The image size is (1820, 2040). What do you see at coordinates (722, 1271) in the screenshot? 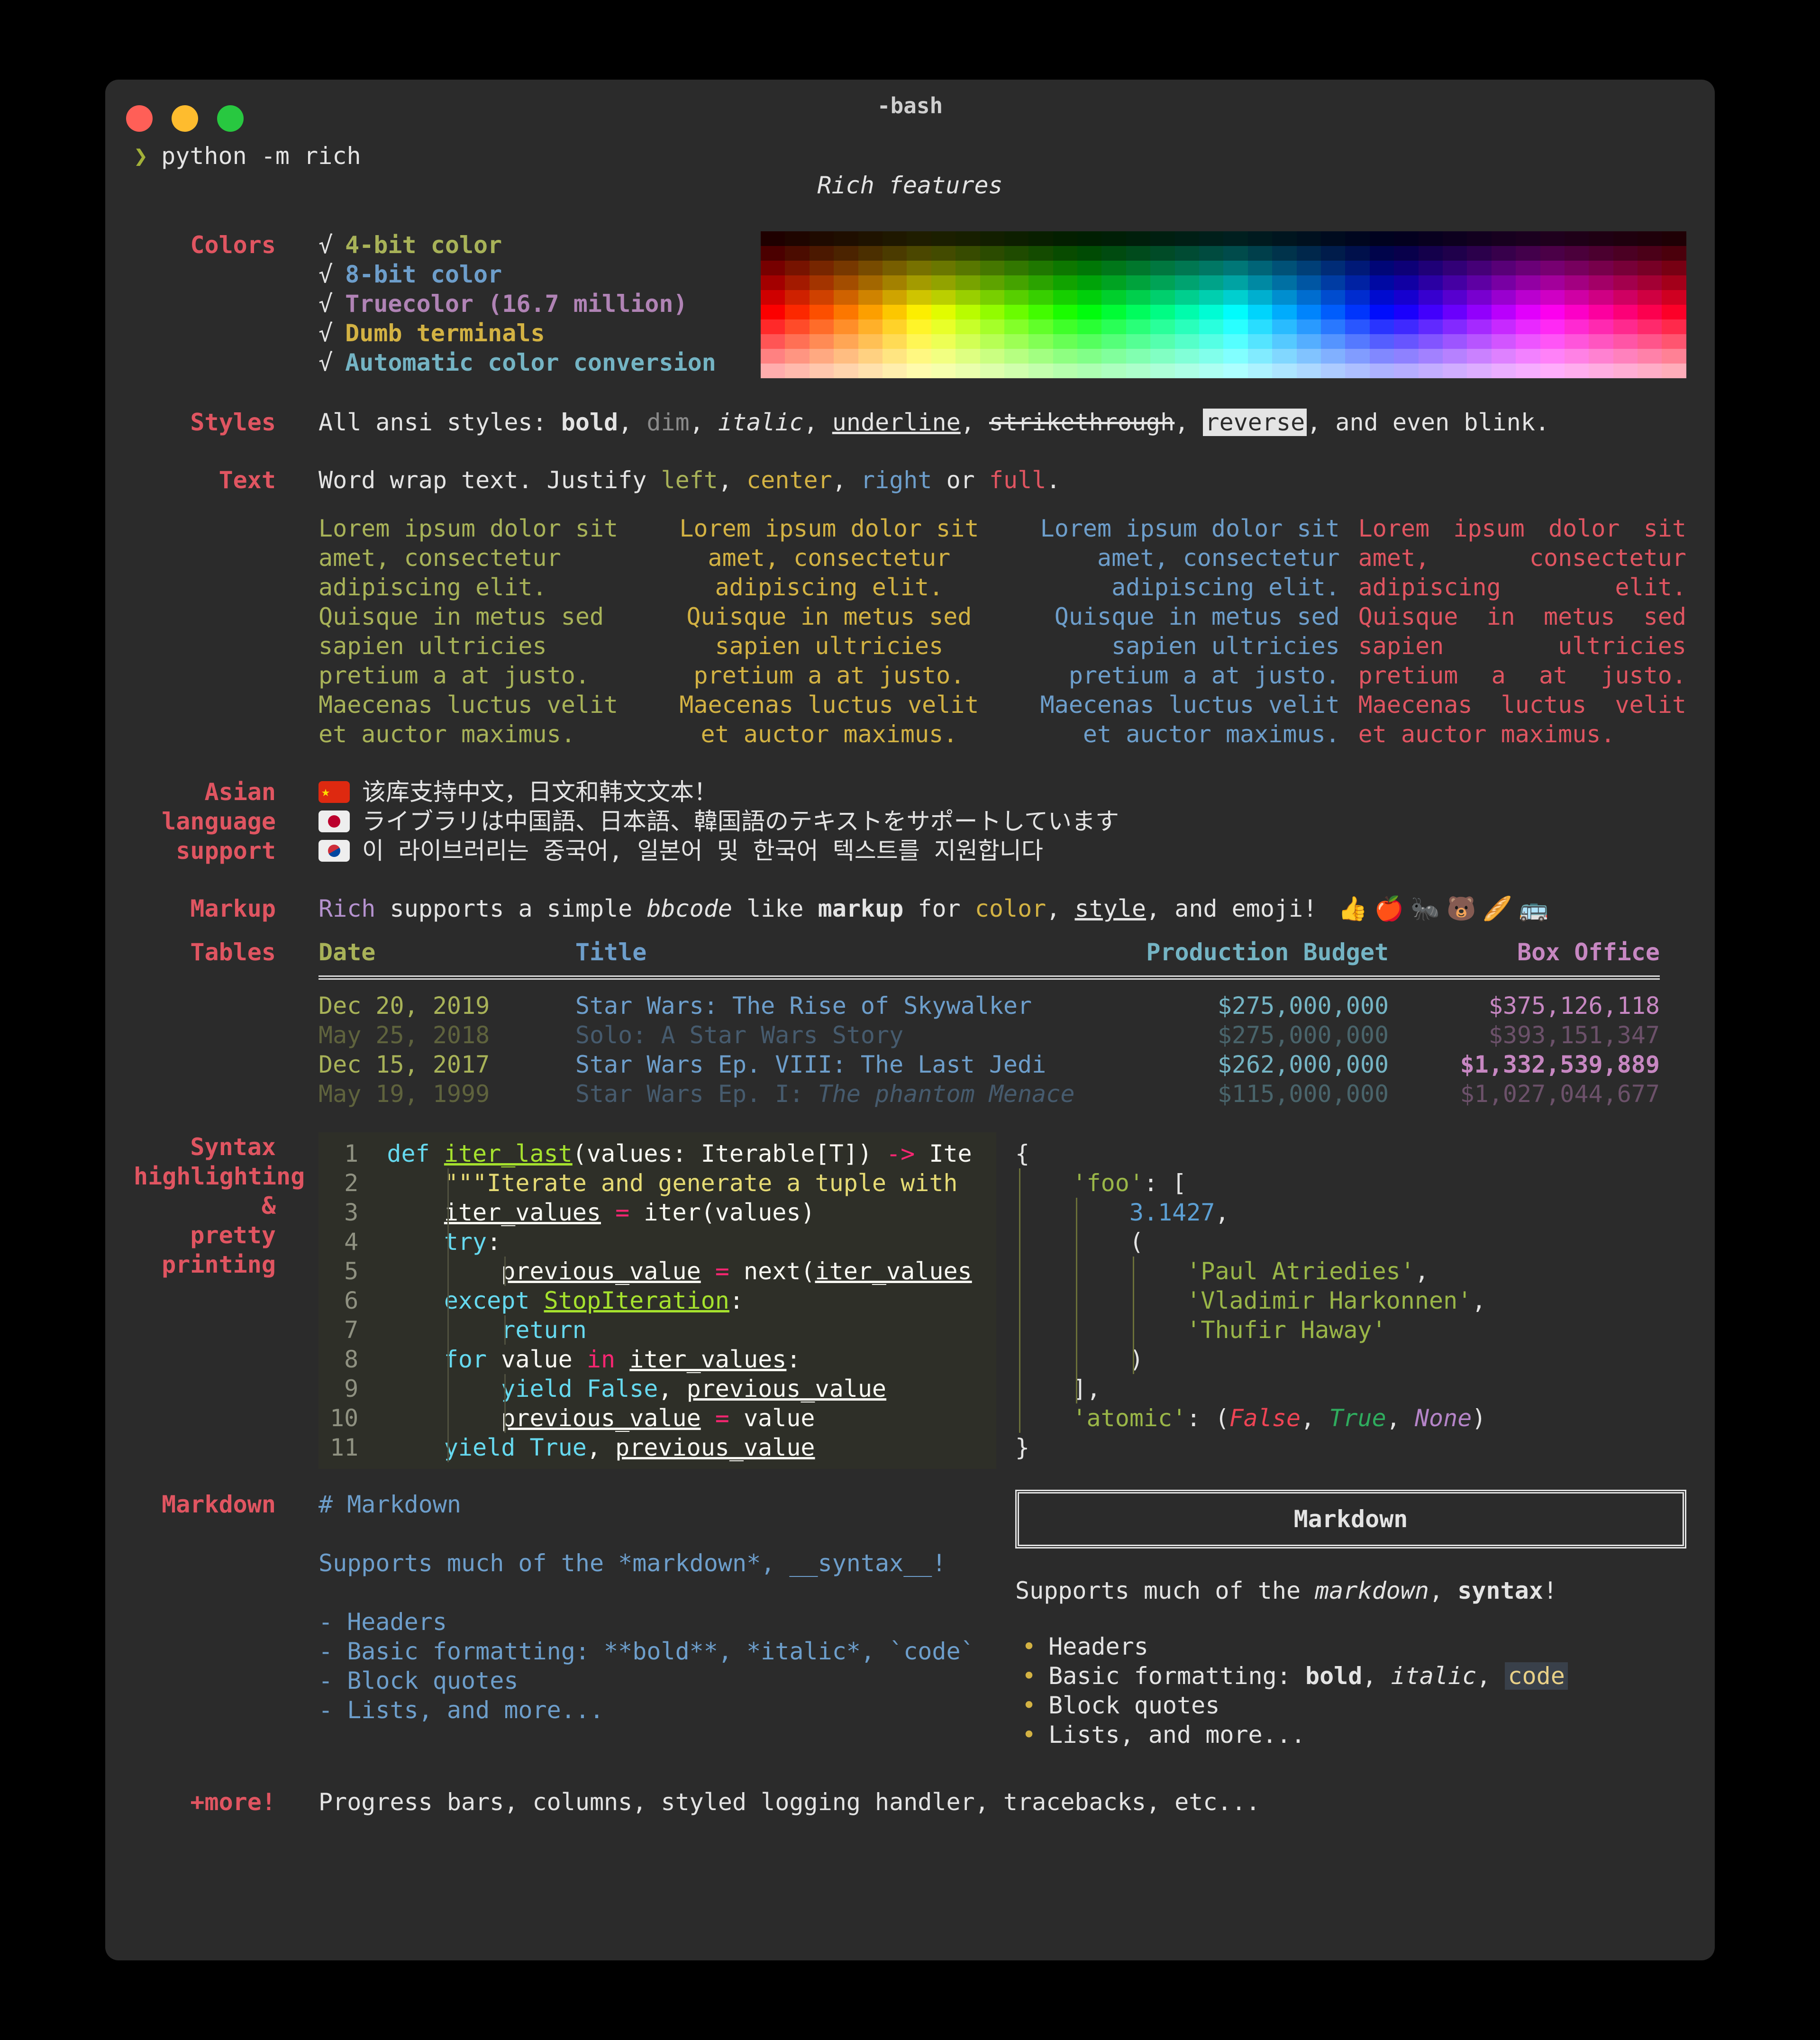
I see `text-segment: =` at bounding box center [722, 1271].